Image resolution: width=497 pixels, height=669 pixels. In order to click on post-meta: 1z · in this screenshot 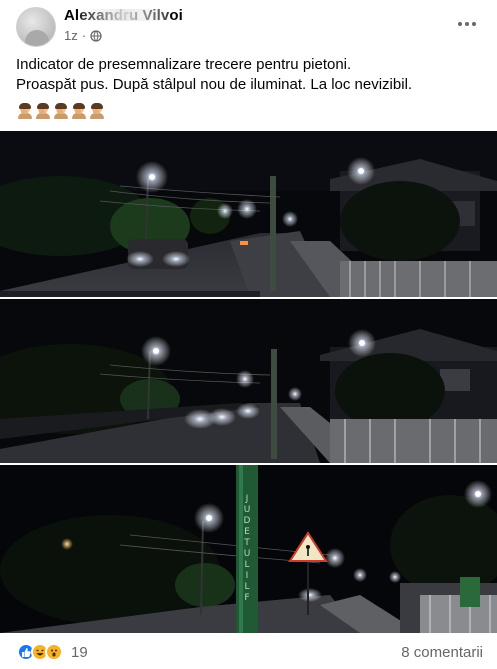, I will do `click(83, 35)`.